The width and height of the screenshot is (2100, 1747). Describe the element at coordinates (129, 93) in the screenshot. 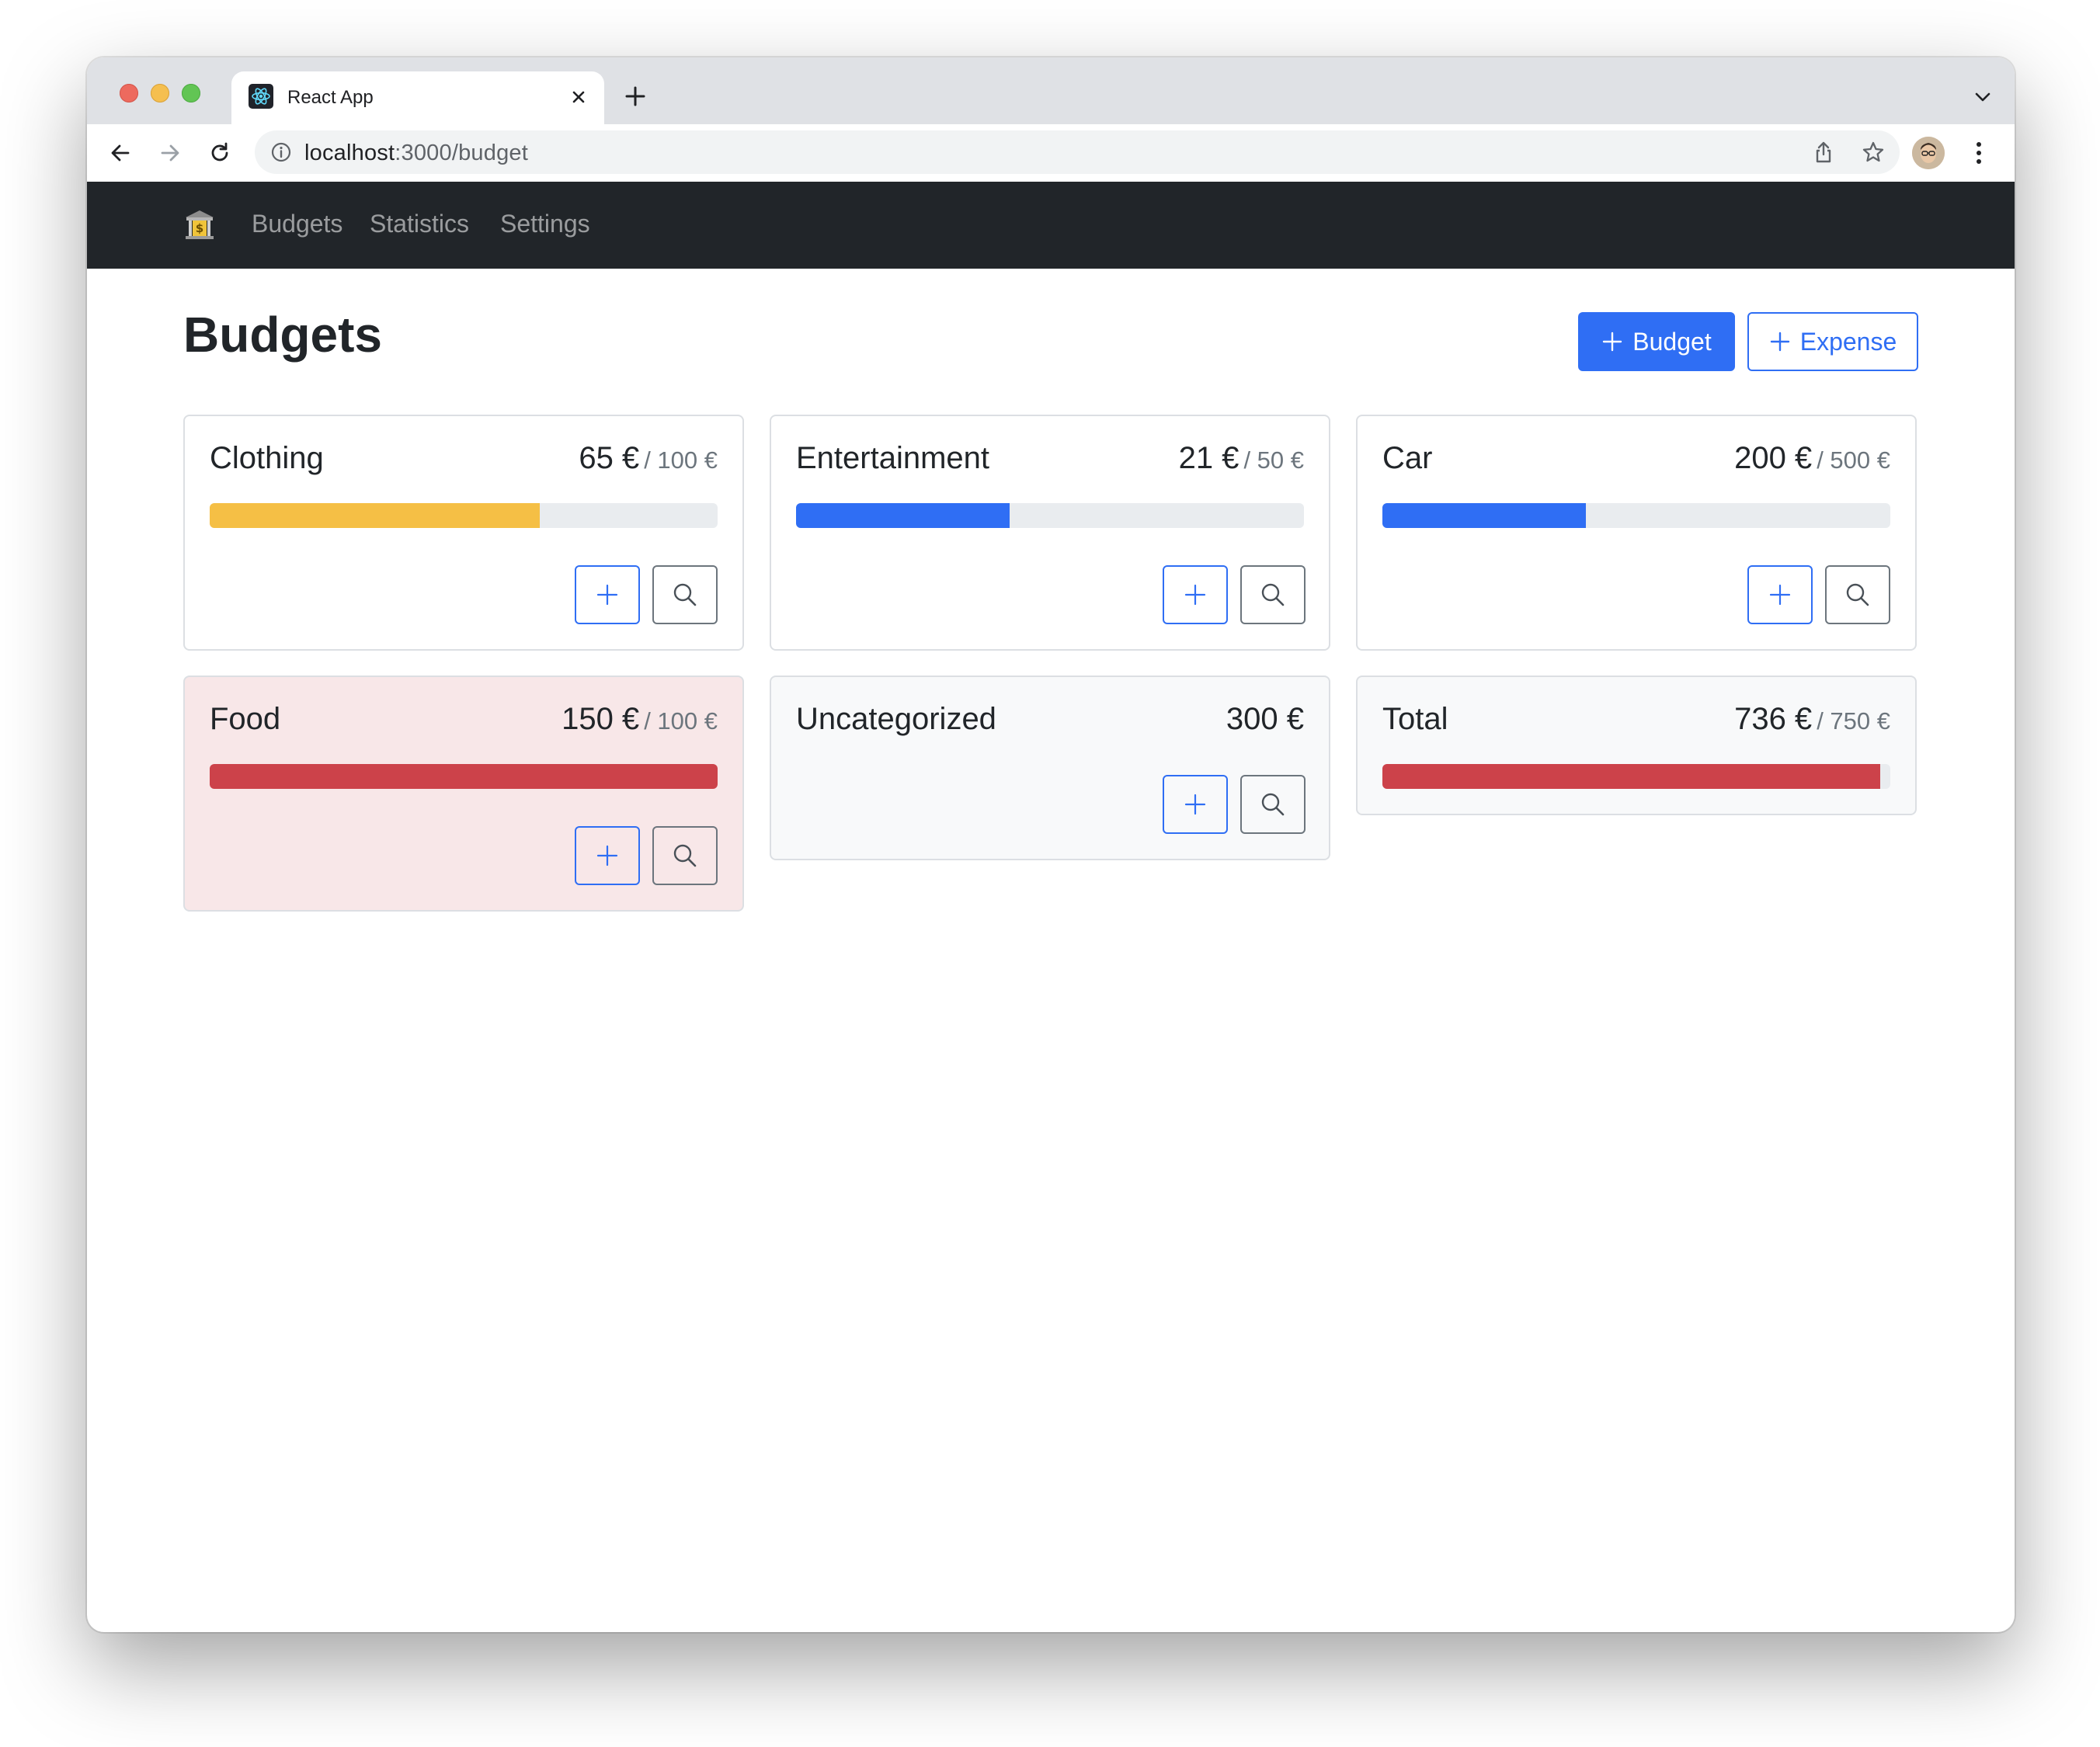

I see `close-window-button` at that location.